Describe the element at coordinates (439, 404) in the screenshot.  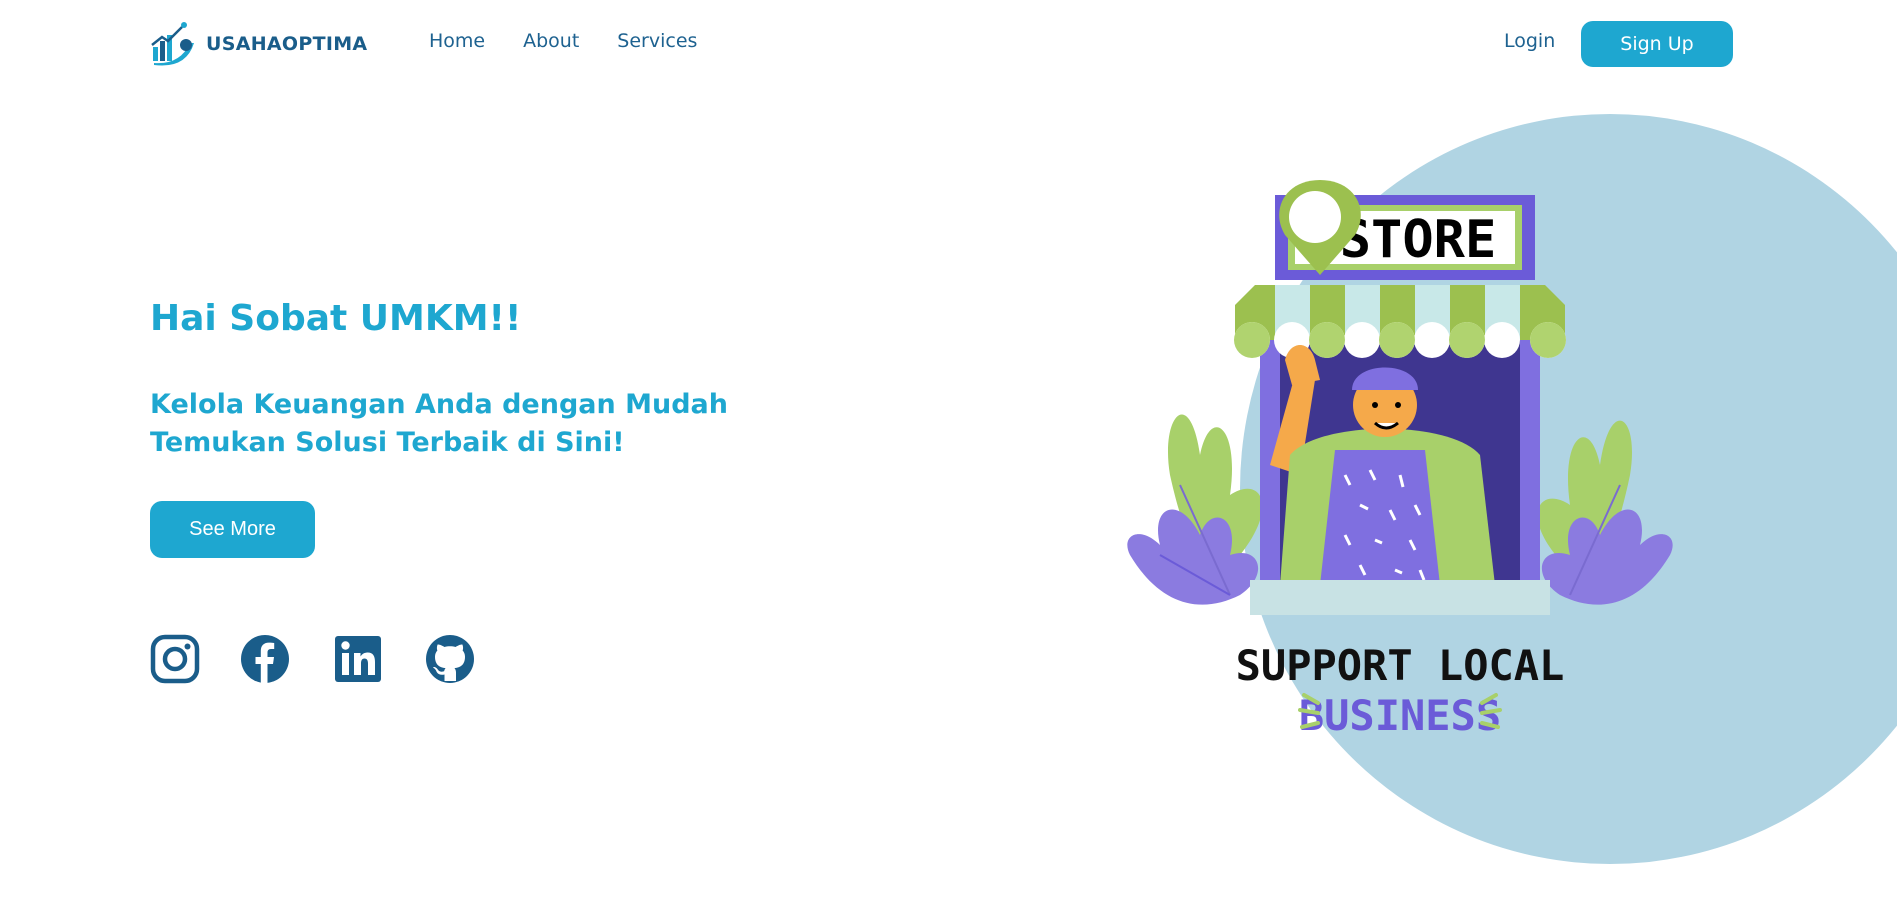
I see `hero-subtitle-line1: Kelola Keuangan Anda dengan Mudah` at that location.